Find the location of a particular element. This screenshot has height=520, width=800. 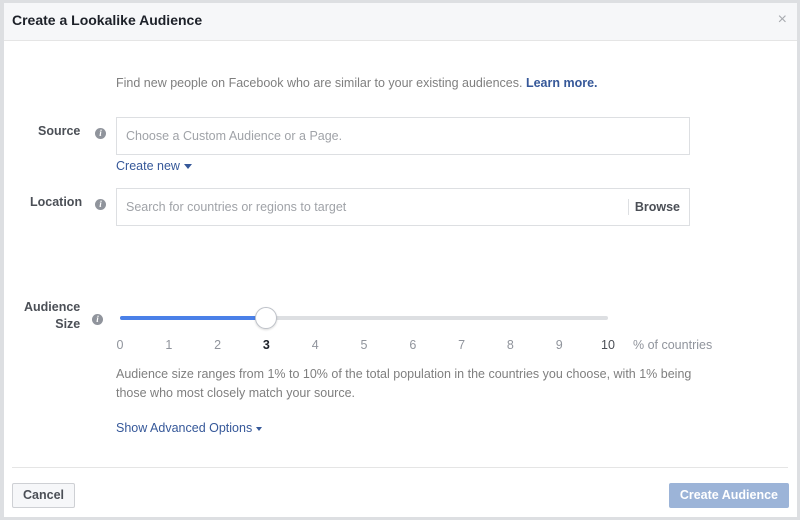

location-info-icon: i is located at coordinates (100, 204).